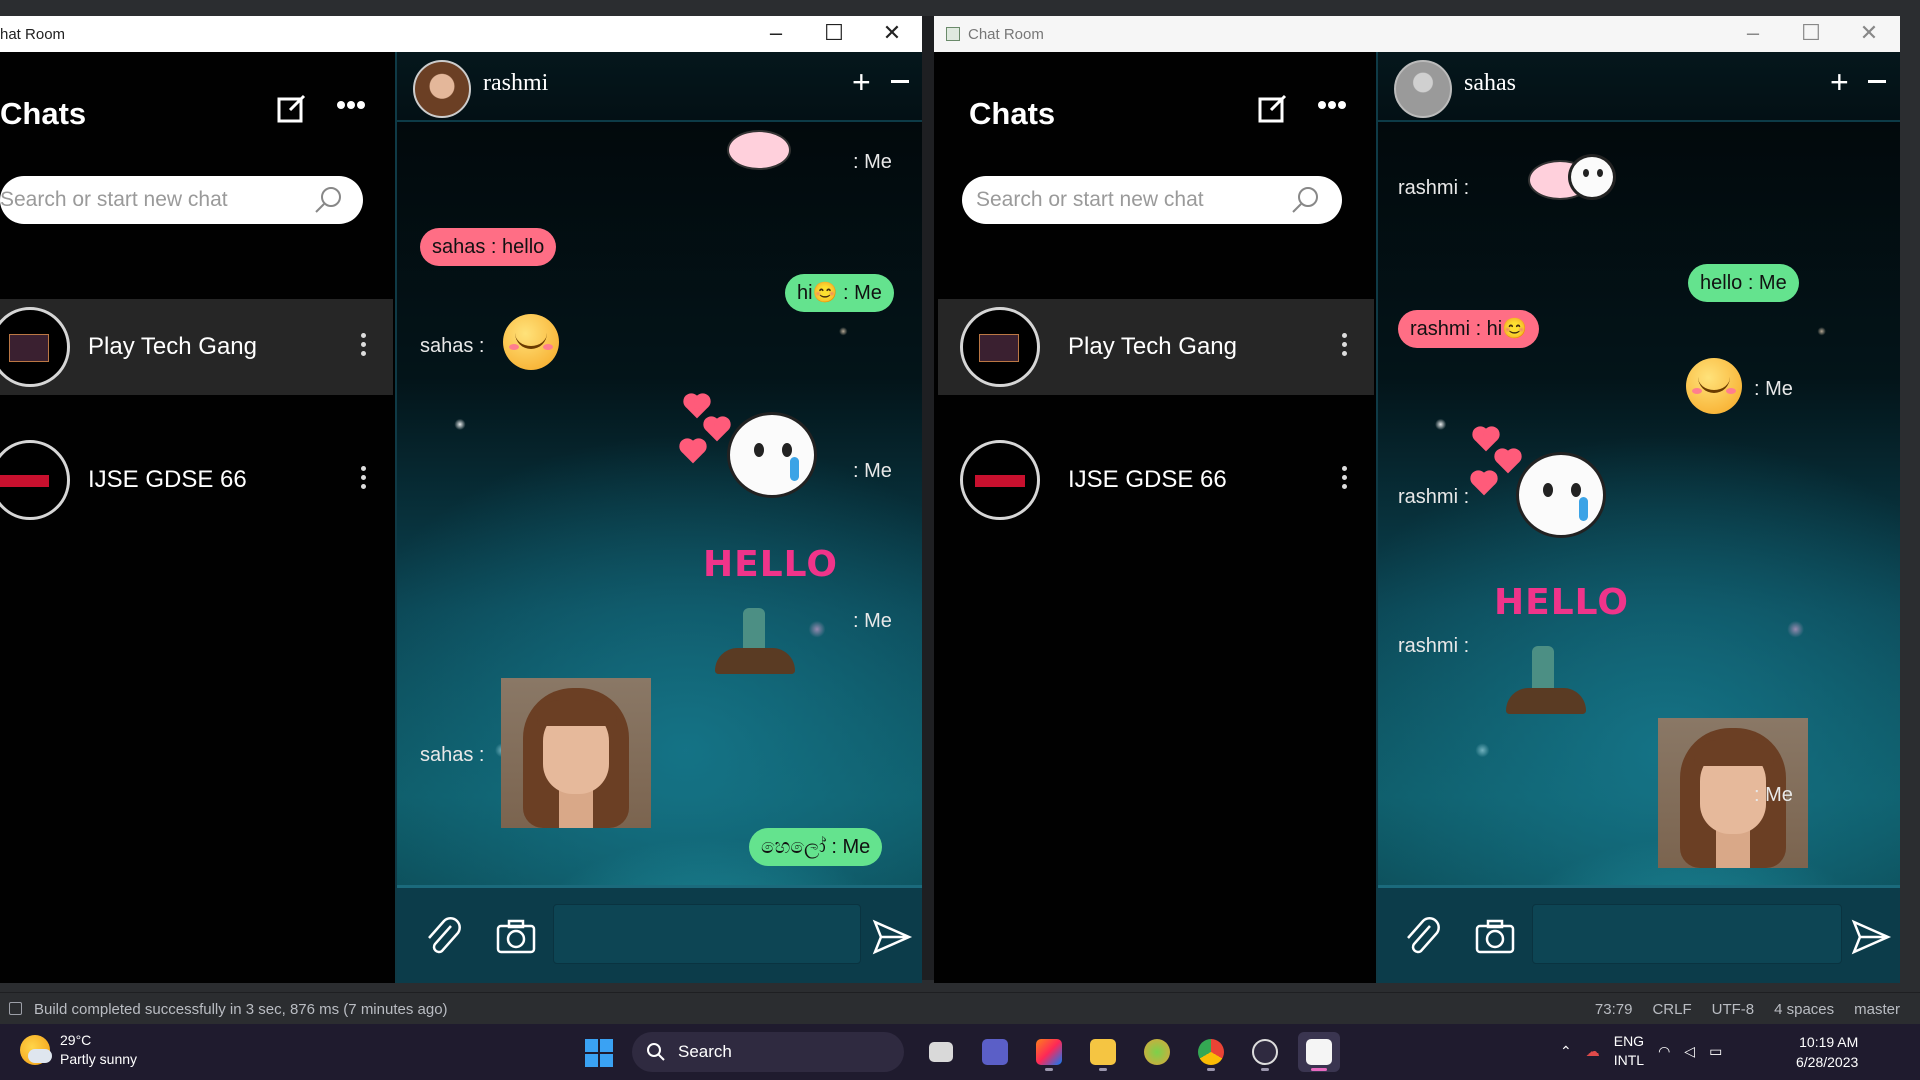 The height and width of the screenshot is (1080, 1920). What do you see at coordinates (1417, 34) in the screenshot?
I see `title-bar: Chat Room – ☐ ✕` at bounding box center [1417, 34].